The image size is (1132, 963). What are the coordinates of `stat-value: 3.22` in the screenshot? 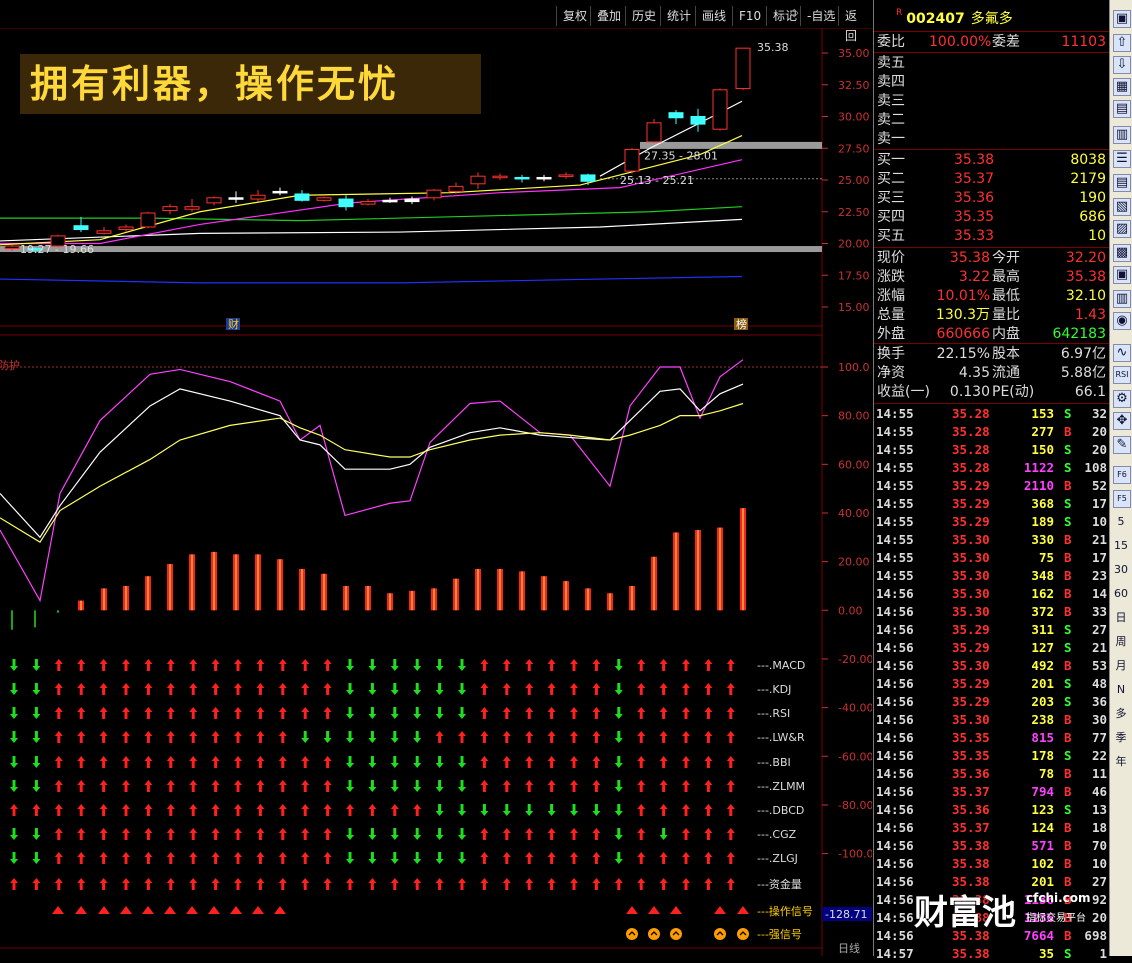 It's located at (974, 277).